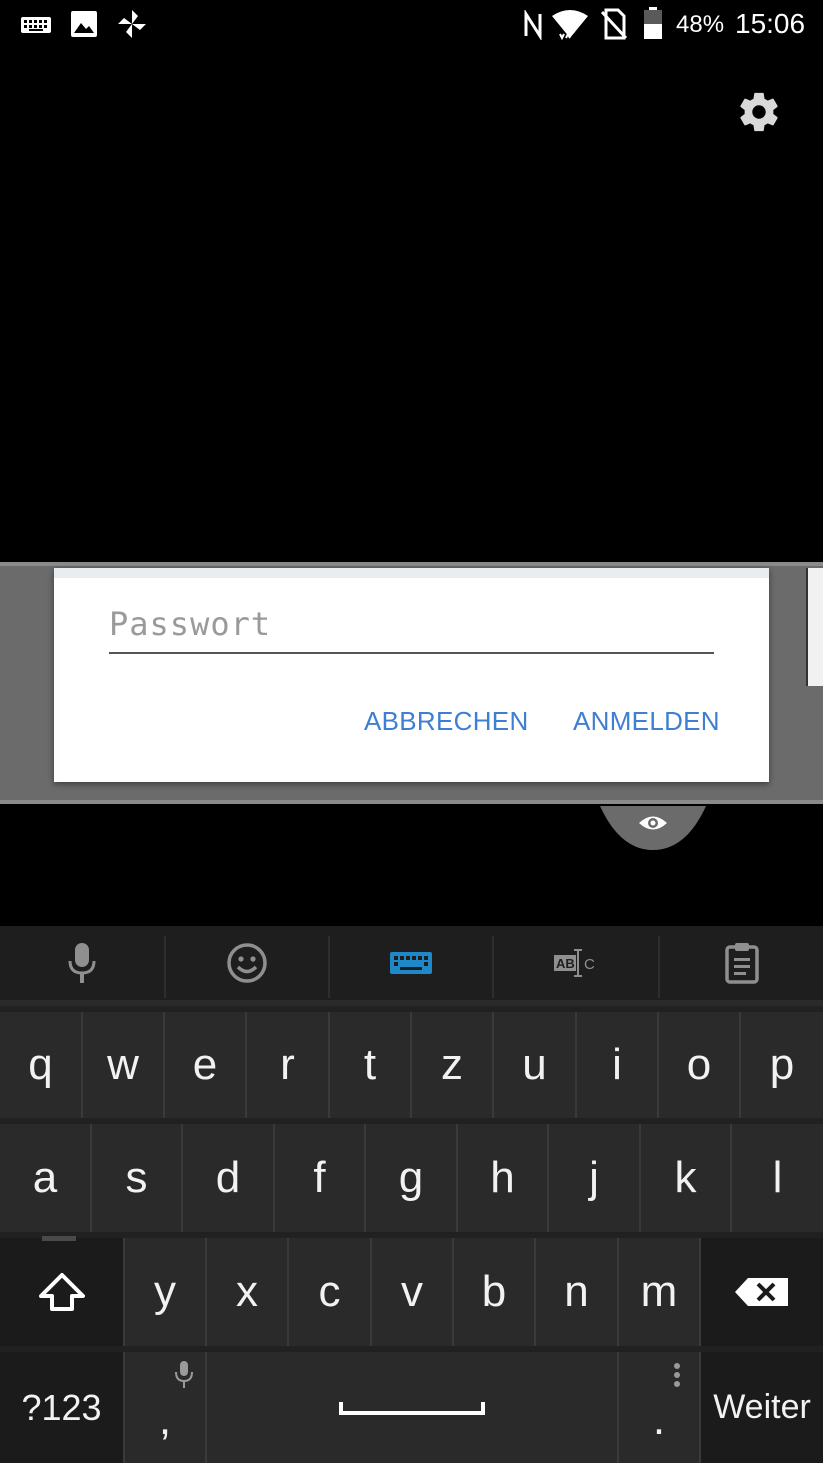 This screenshot has height=1463, width=823. What do you see at coordinates (814, 731) in the screenshot?
I see `side-panel-edge-lower` at bounding box center [814, 731].